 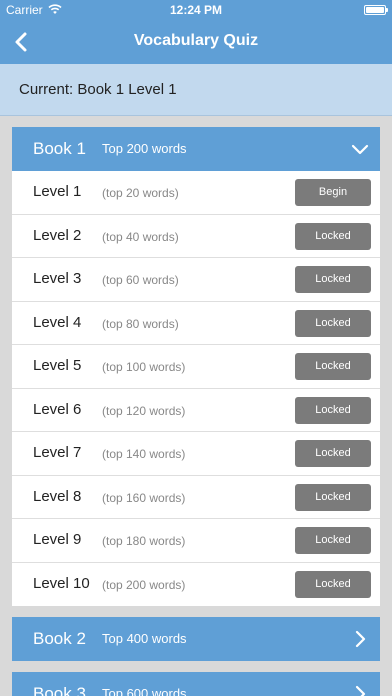 What do you see at coordinates (57, 365) in the screenshot?
I see `level-name: Level 5` at bounding box center [57, 365].